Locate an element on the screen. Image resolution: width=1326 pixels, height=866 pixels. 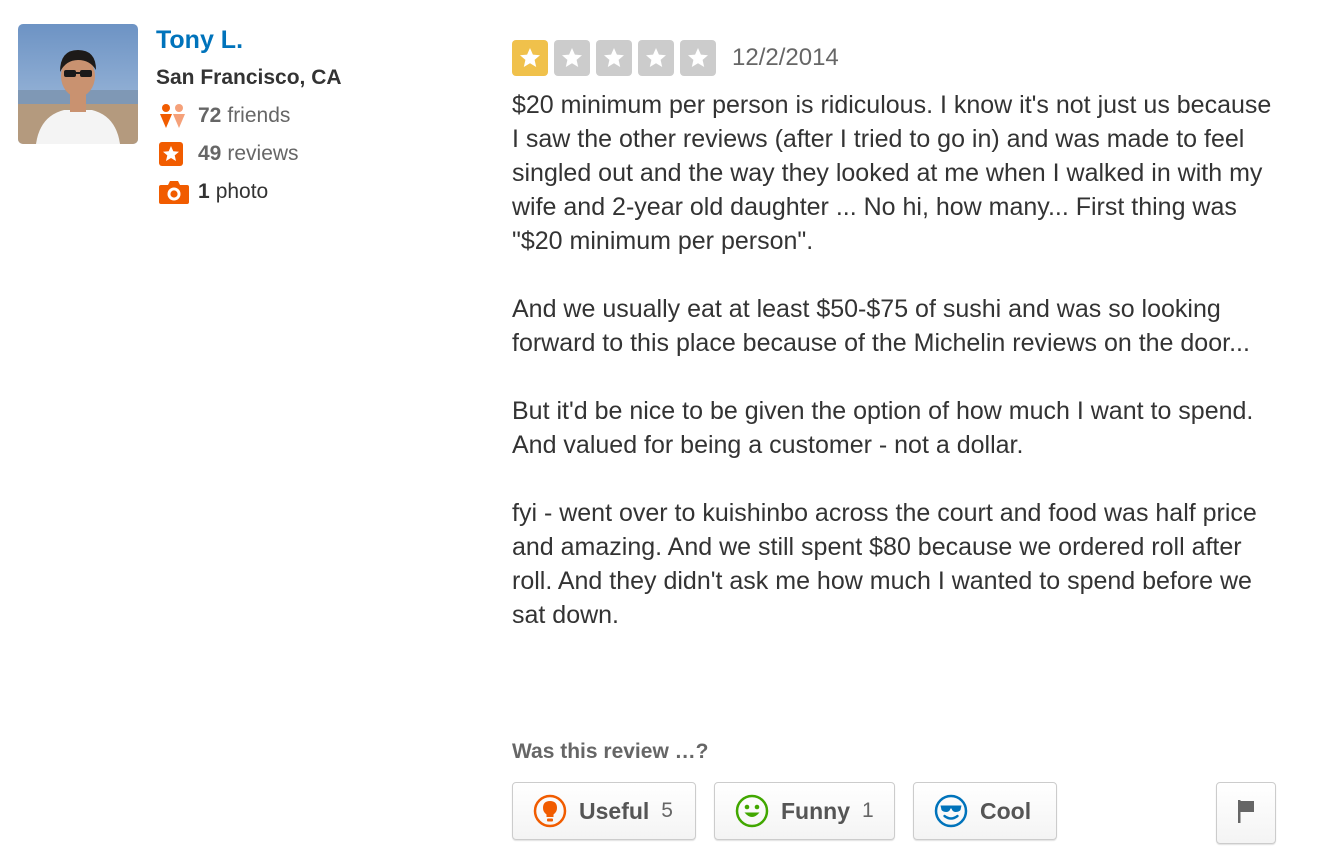
flag-review-button is located at coordinates (1246, 813).